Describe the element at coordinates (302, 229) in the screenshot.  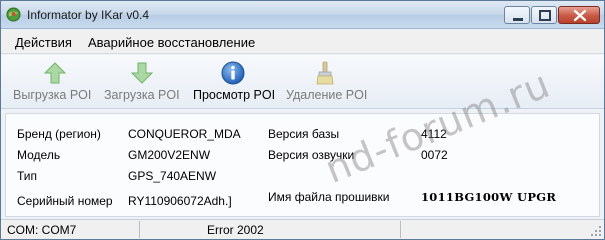
I see `status-bar: COM: COM7 Error 2002` at that location.